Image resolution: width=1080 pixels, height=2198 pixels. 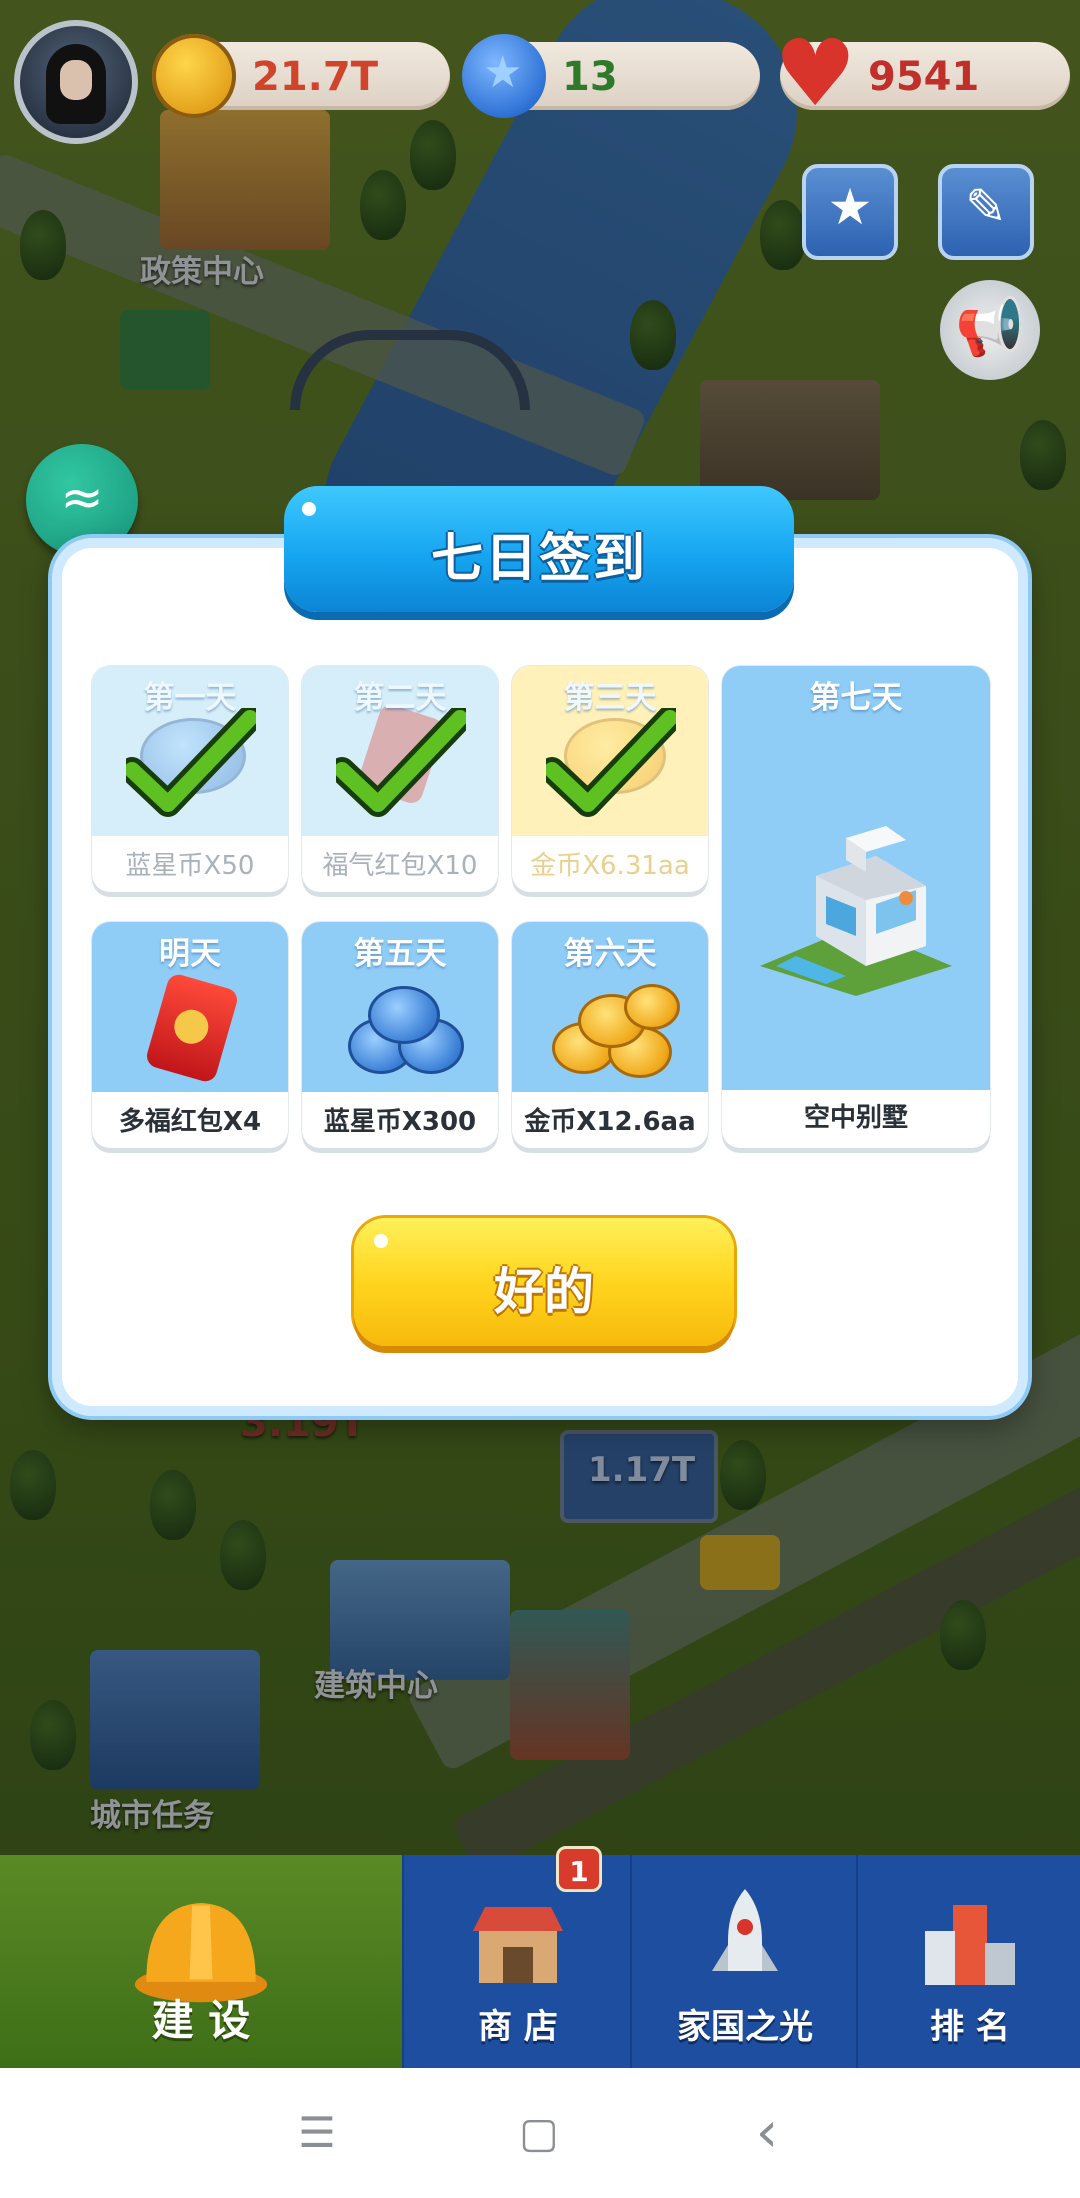 What do you see at coordinates (404, 1015) in the screenshot?
I see `blue-star-coins-icon` at bounding box center [404, 1015].